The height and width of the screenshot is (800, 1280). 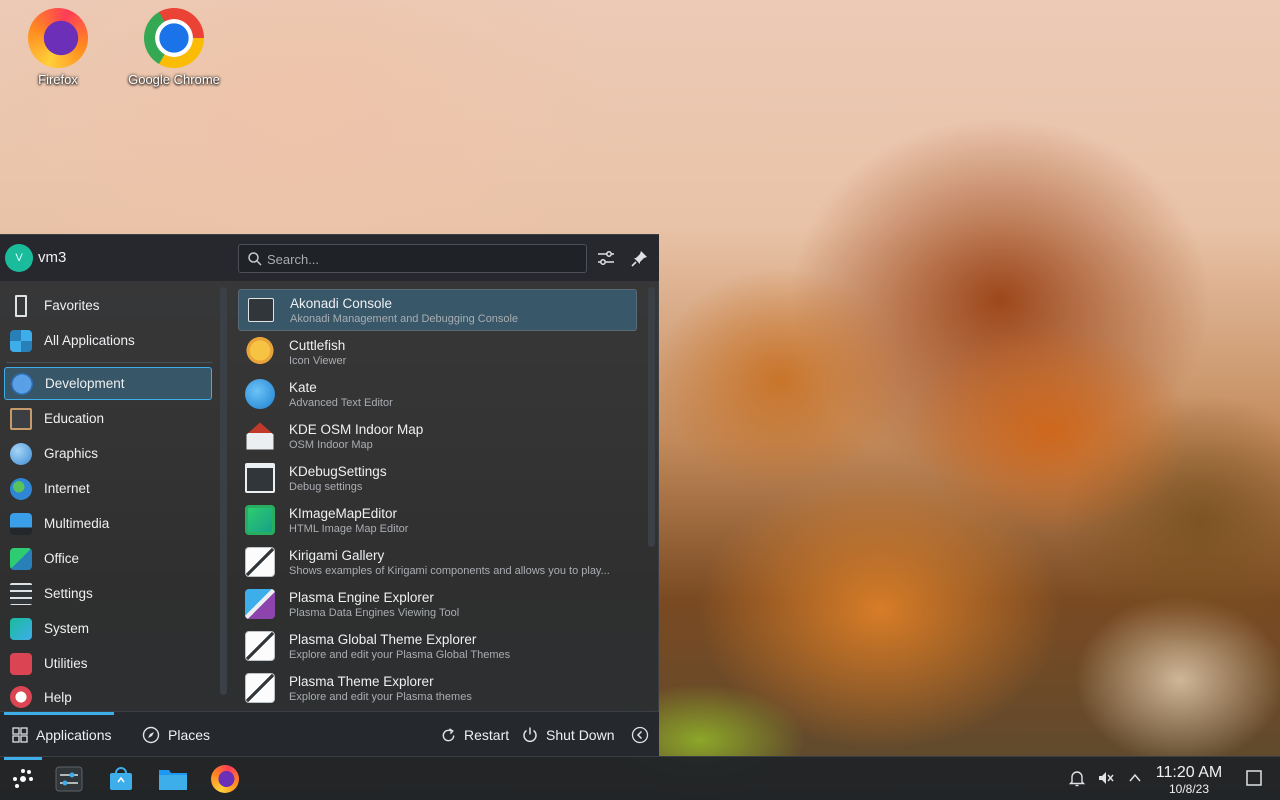 I want to click on category-label: Internet, so click(x=67, y=488).